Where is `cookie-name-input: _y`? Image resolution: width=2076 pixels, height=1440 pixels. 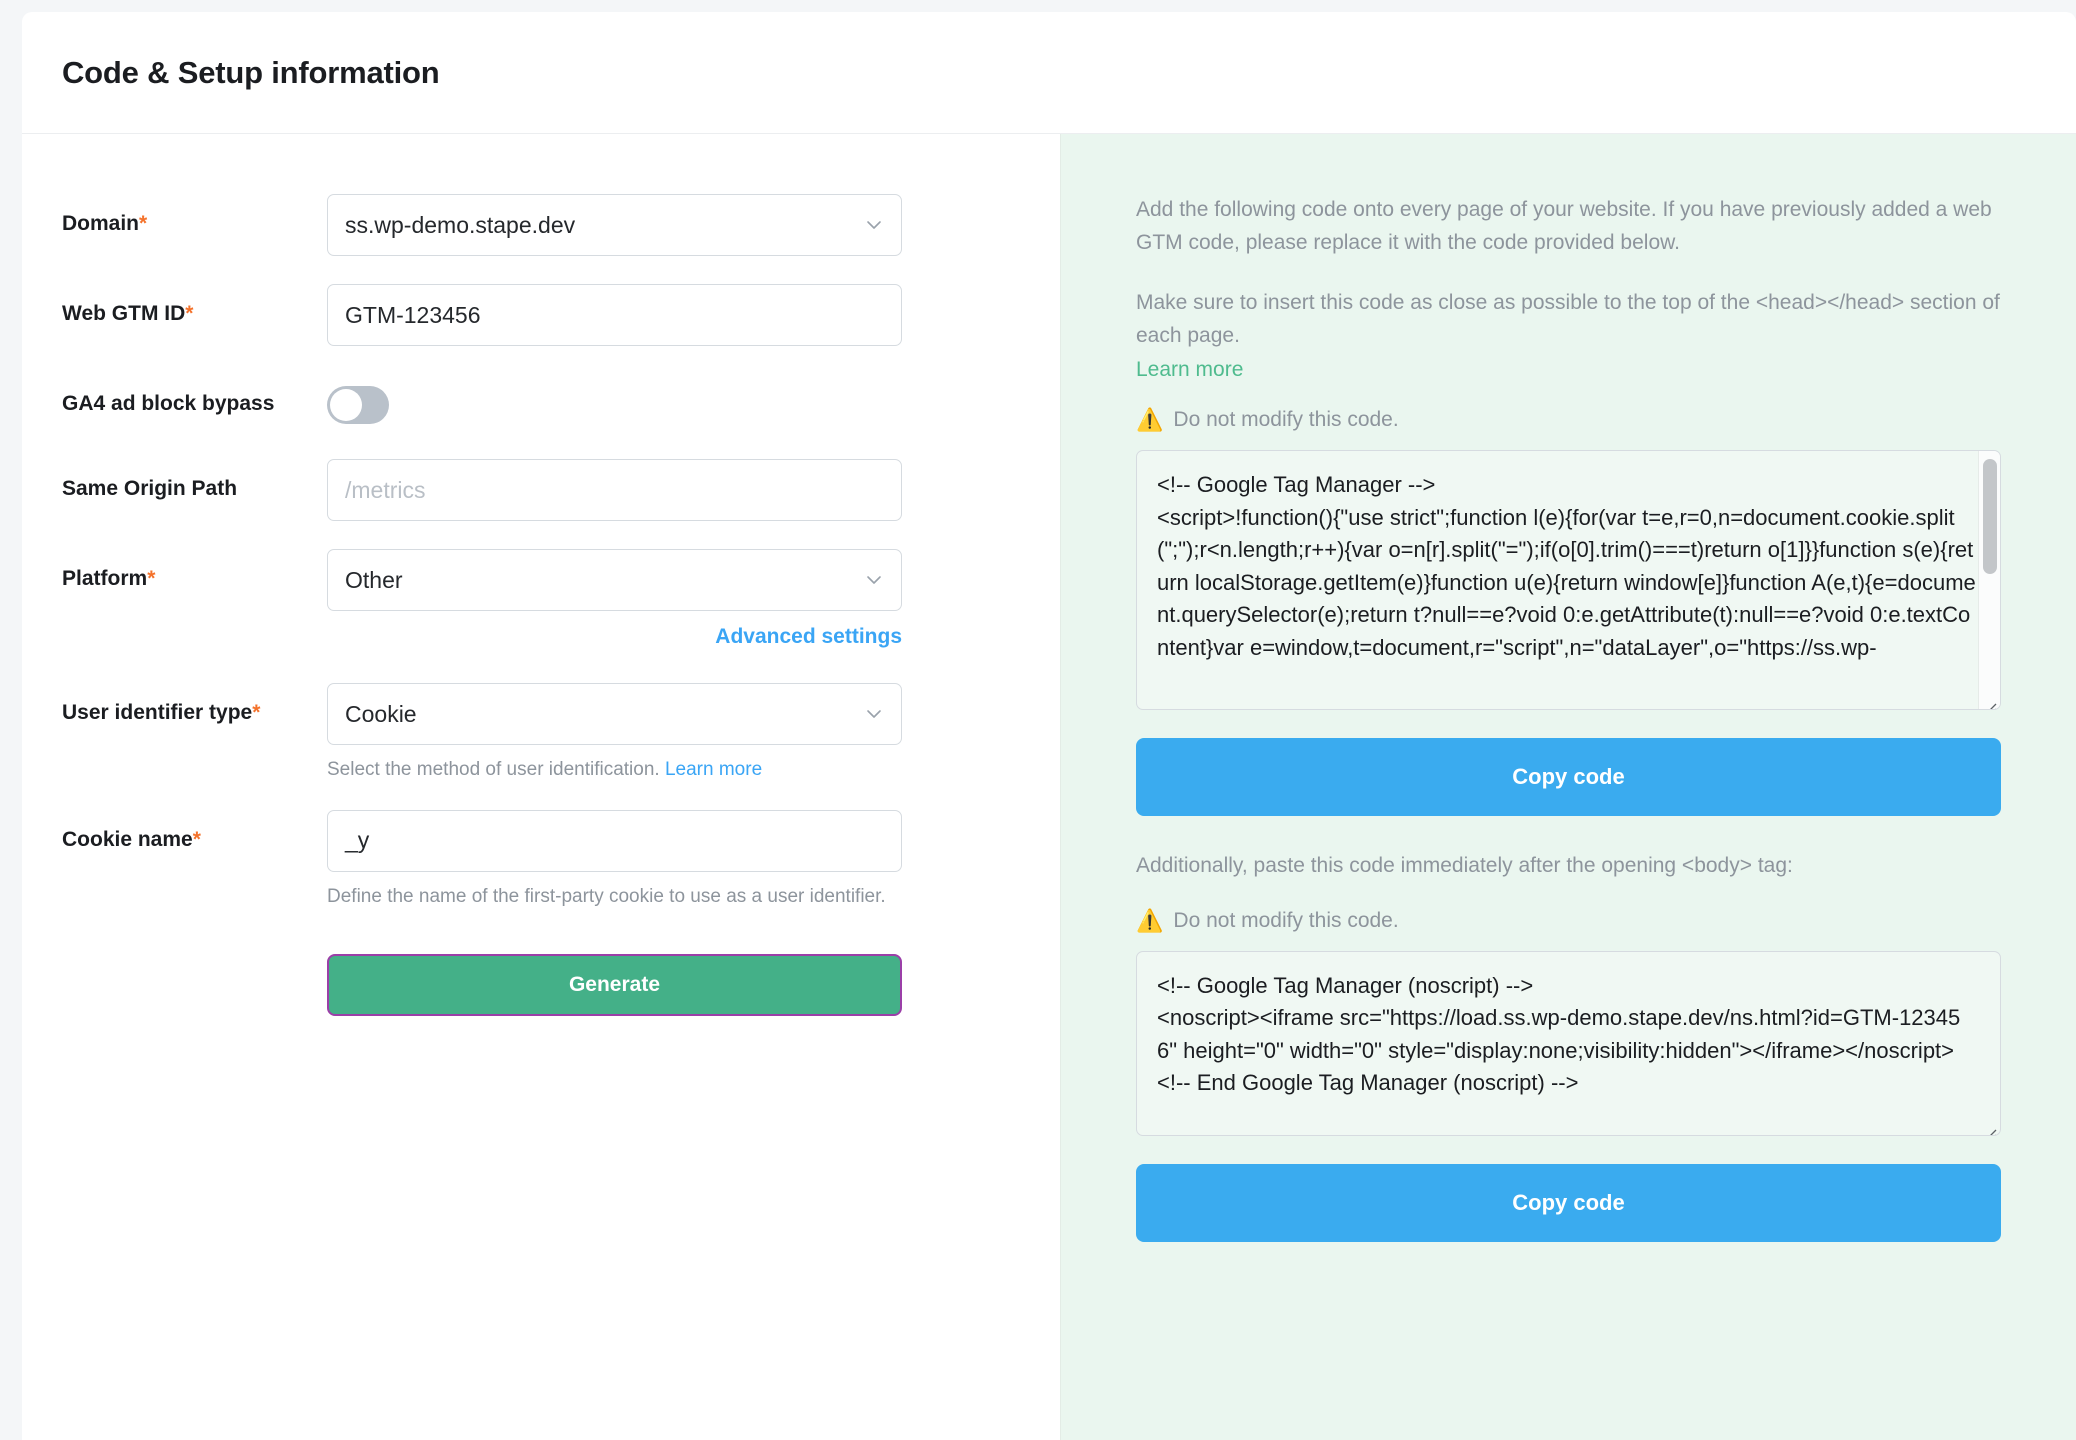 cookie-name-input: _y is located at coordinates (614, 840).